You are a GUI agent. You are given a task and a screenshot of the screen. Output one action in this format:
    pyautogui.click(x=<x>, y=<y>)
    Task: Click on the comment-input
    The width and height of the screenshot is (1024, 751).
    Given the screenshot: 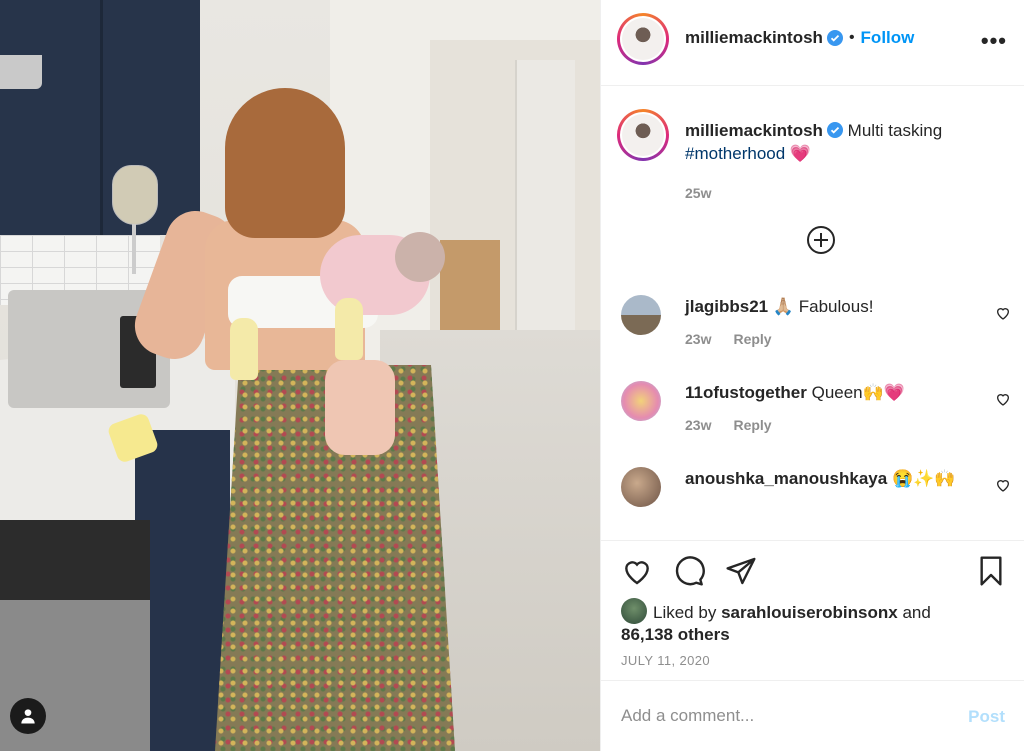 What is the action you would take?
    pyautogui.click(x=781, y=716)
    